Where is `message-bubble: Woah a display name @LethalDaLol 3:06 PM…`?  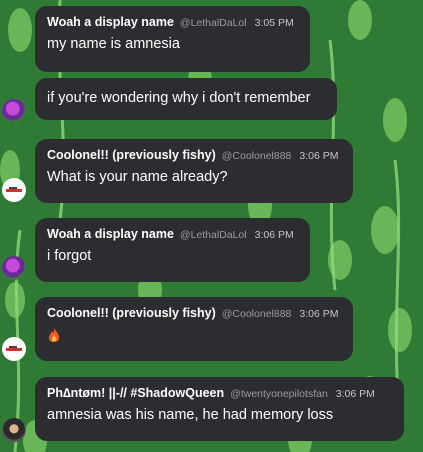 message-bubble: Woah a display name @LethalDaLol 3:06 PM… is located at coordinates (172, 250).